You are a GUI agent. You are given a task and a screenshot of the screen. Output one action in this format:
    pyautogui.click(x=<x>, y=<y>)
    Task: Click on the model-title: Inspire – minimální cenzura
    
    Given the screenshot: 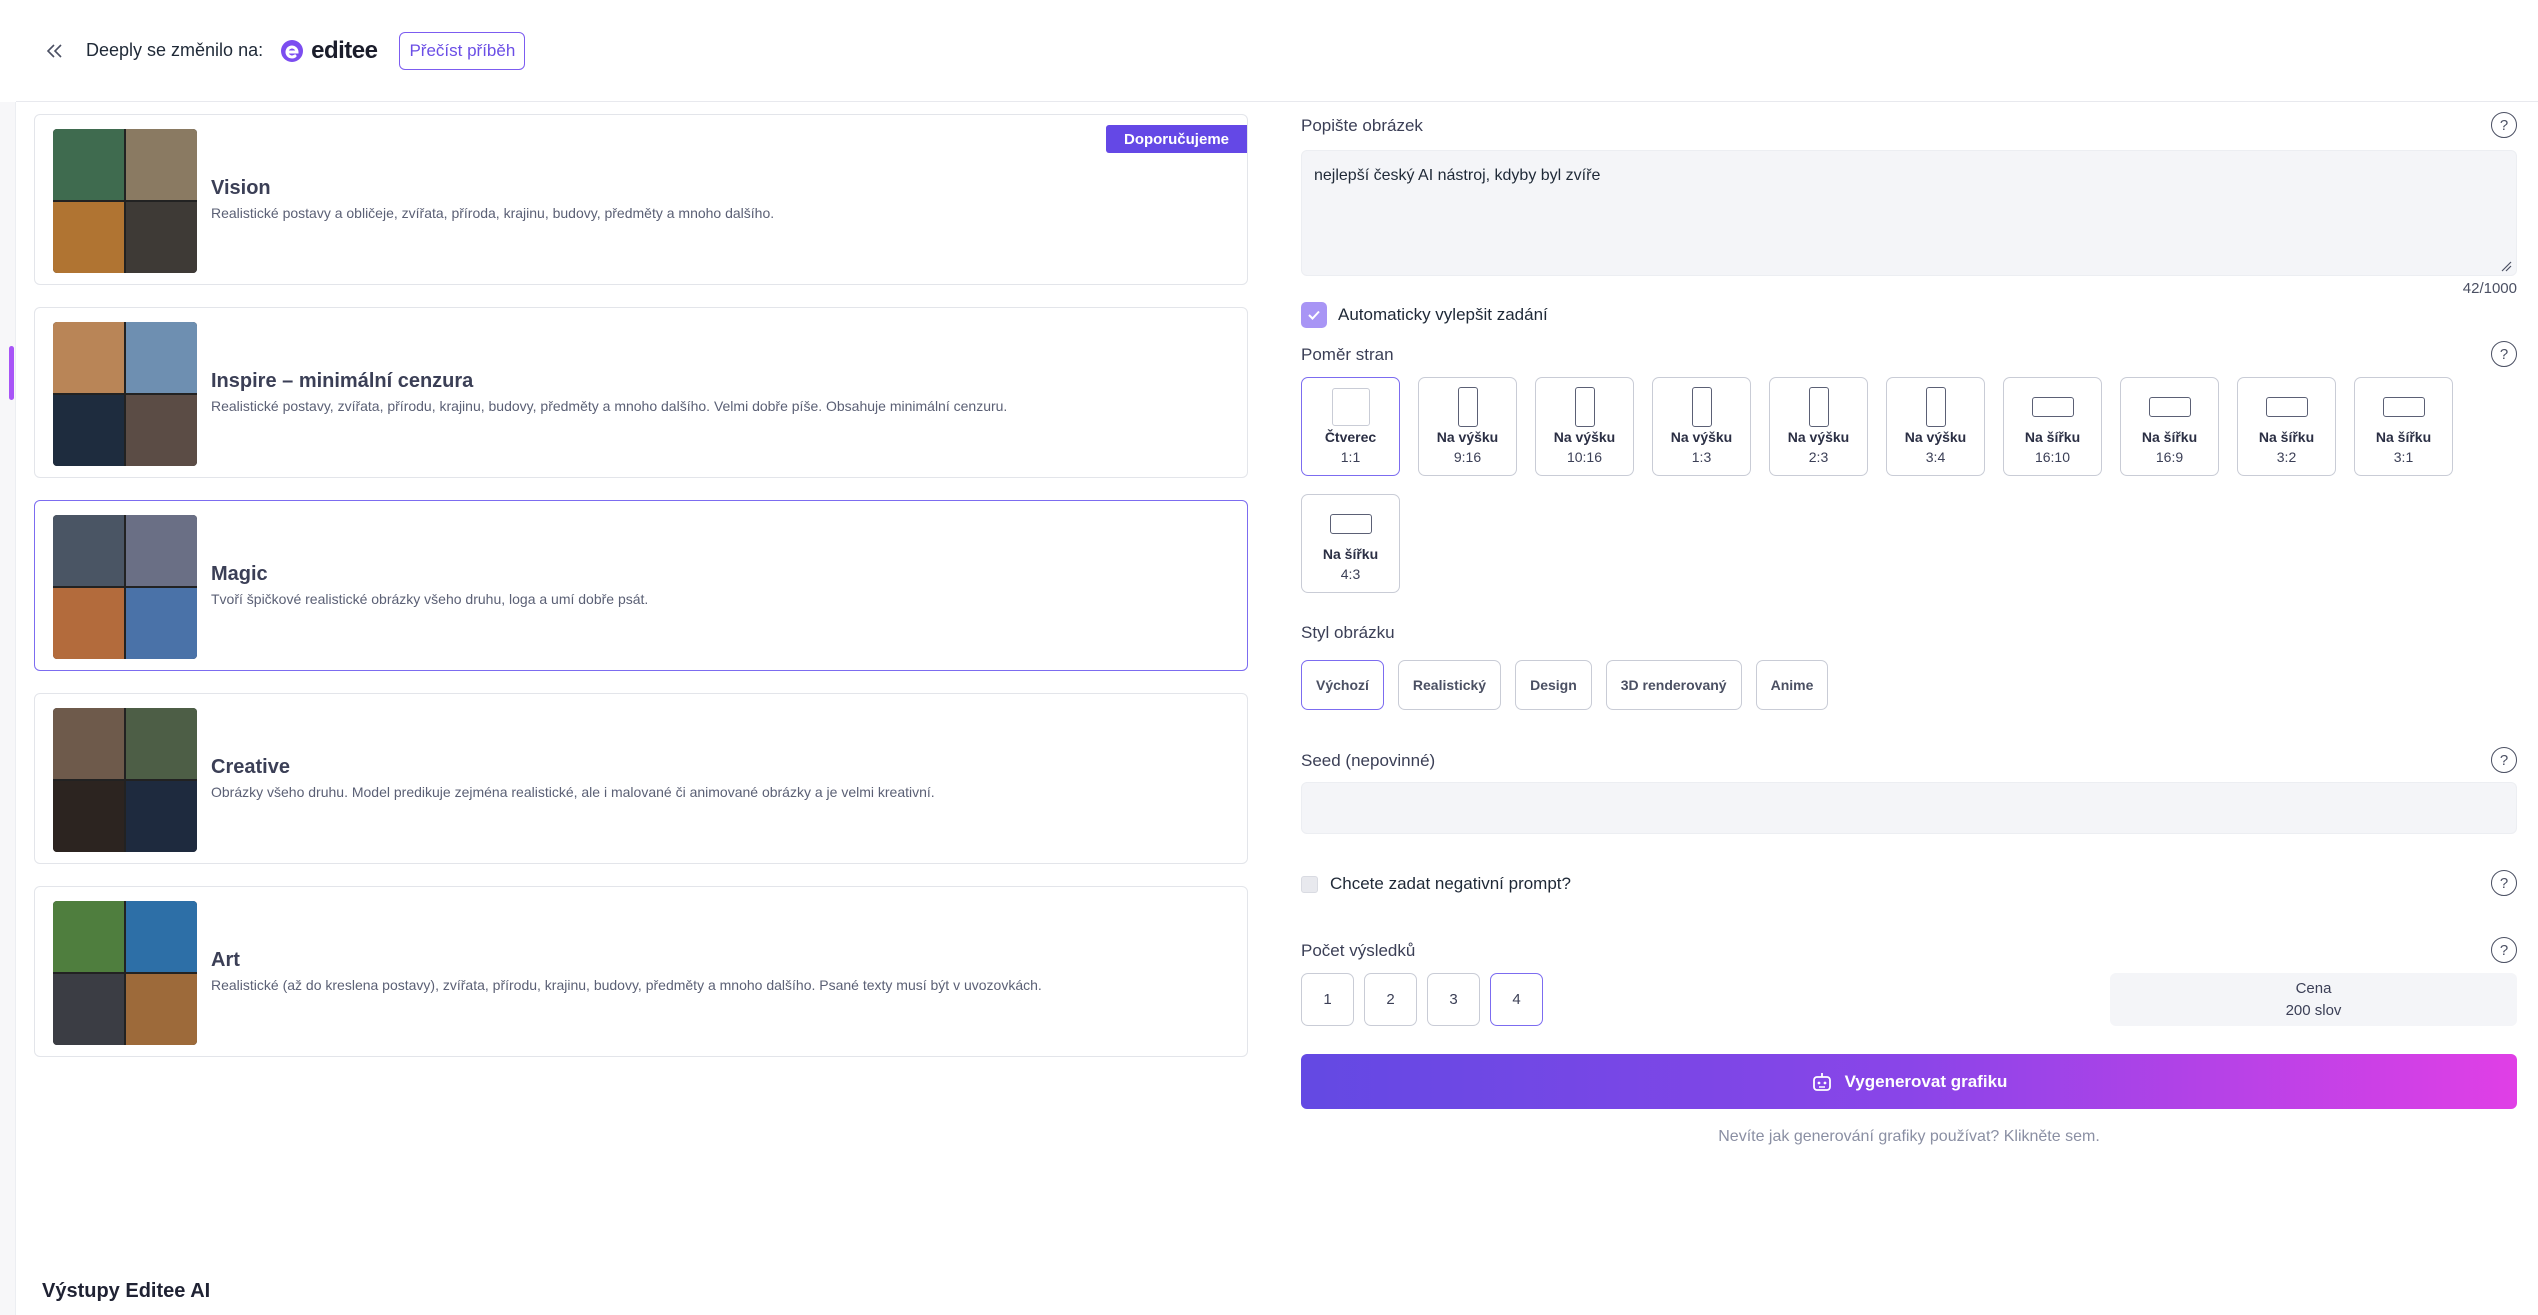 What is the action you would take?
    pyautogui.click(x=342, y=381)
    